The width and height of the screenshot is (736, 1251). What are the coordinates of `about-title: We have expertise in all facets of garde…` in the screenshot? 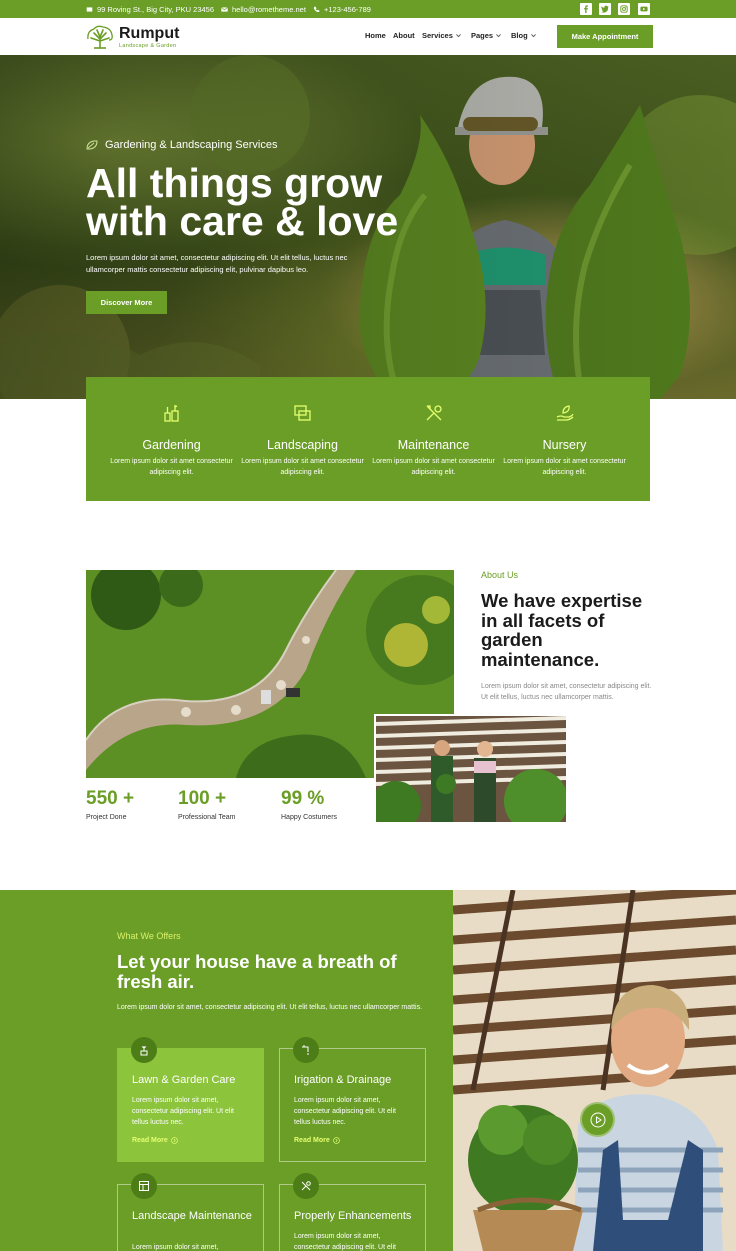 It's located at (562, 630).